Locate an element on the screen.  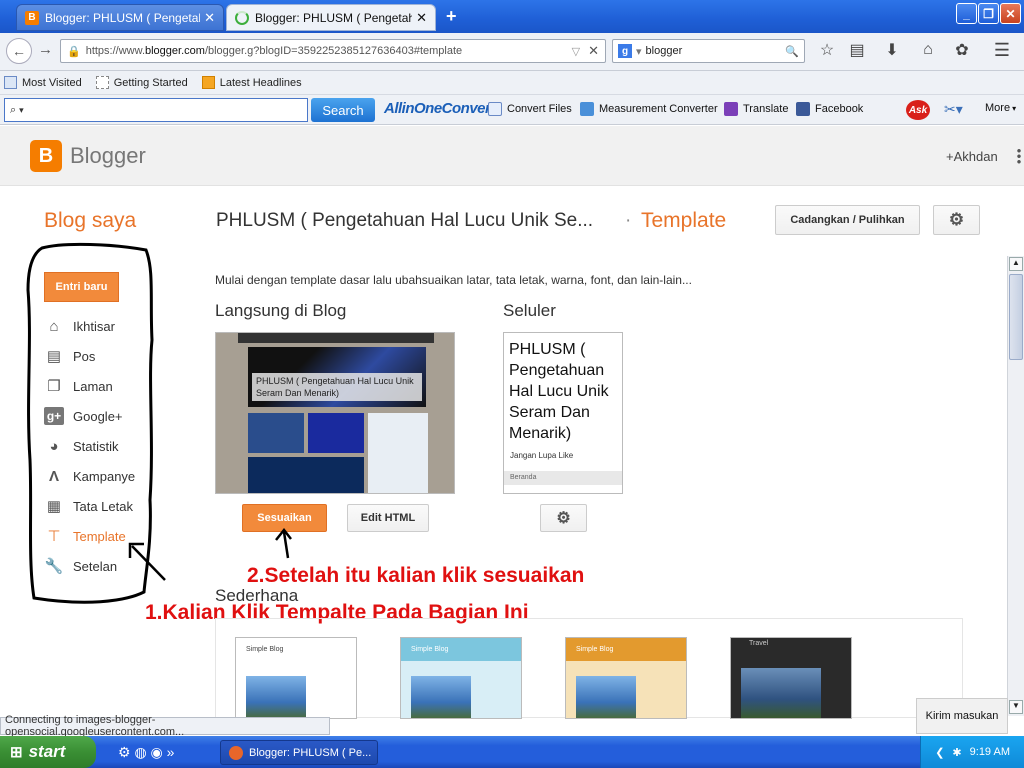
scroll-up-icon: ▲ is located at coordinates (1016, 264).